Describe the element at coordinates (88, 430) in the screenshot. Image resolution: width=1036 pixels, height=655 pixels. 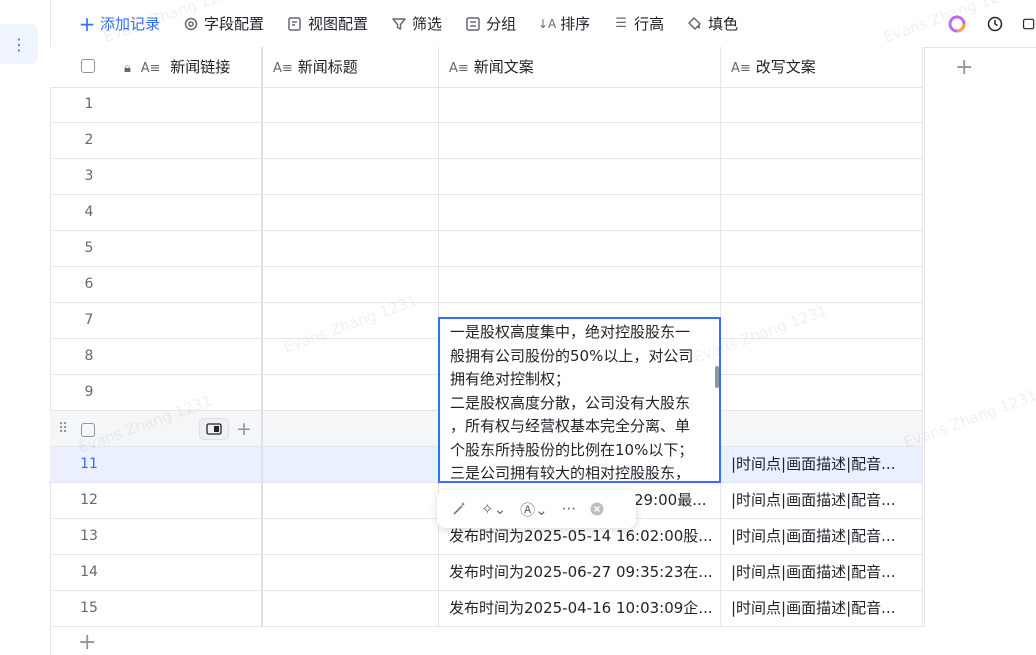
I see `row-checkbox` at that location.